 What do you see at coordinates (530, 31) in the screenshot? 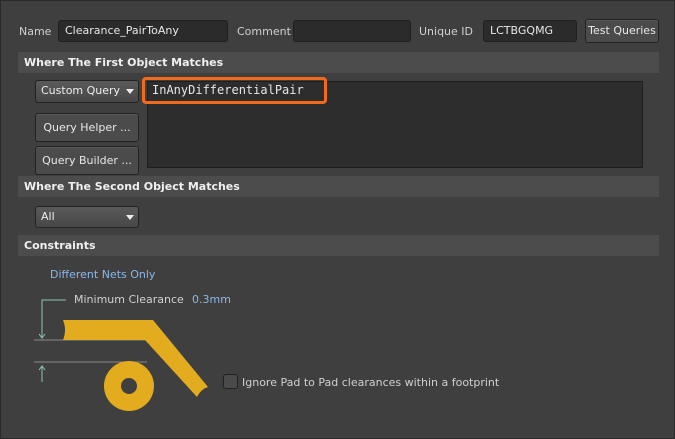
I see `unique-id-input: LCTBGQMG` at bounding box center [530, 31].